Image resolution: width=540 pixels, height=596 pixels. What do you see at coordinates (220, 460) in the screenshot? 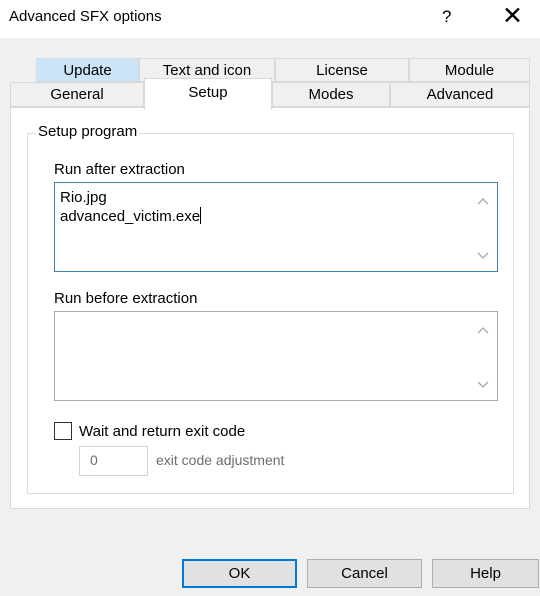
I see `exit-code-label: exit code adjustment` at bounding box center [220, 460].